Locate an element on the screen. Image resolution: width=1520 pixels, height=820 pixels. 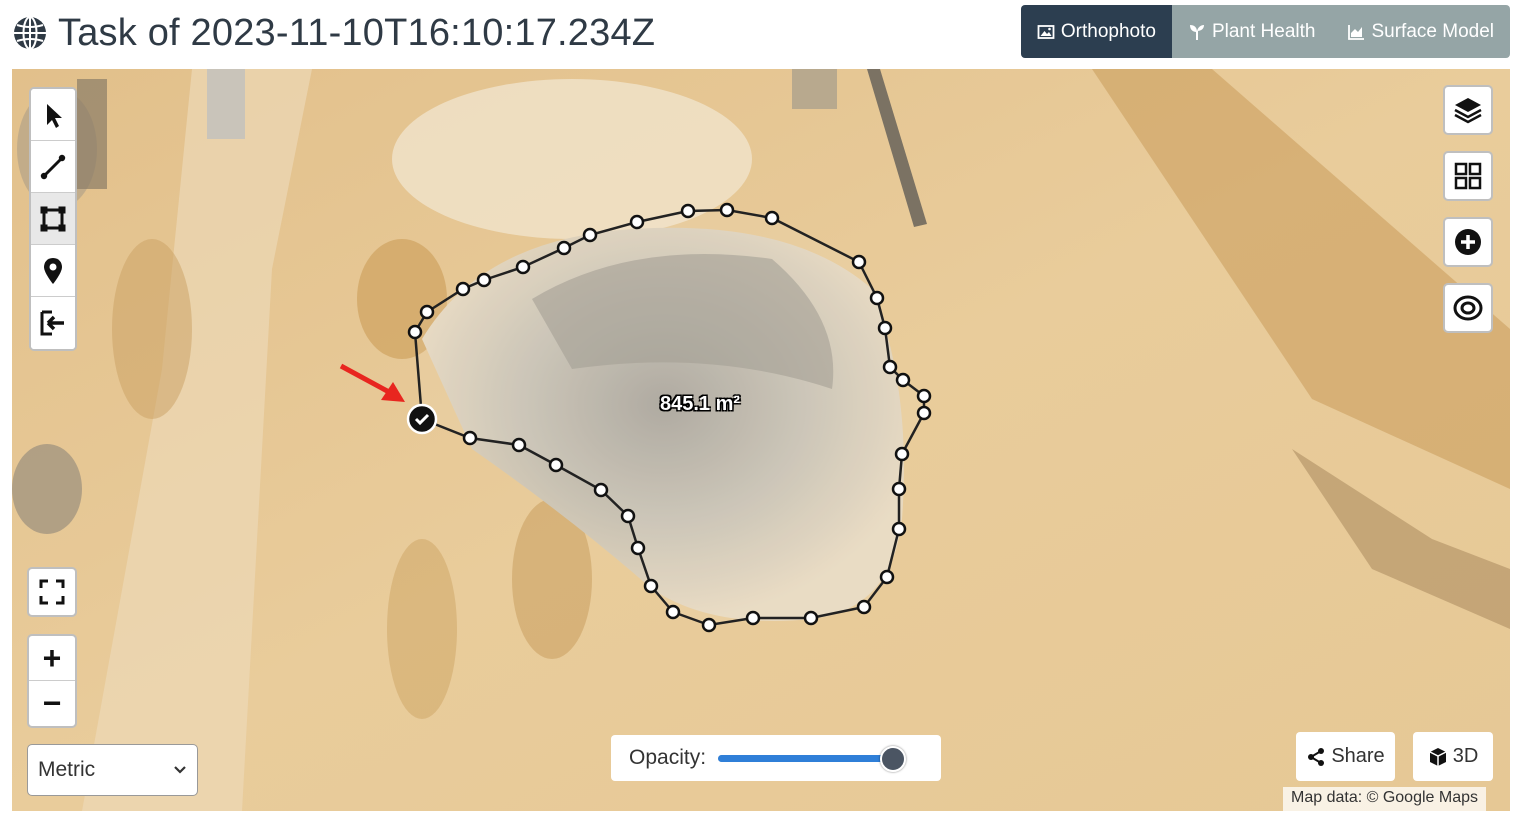
zoom-control: + − is located at coordinates (52, 681).